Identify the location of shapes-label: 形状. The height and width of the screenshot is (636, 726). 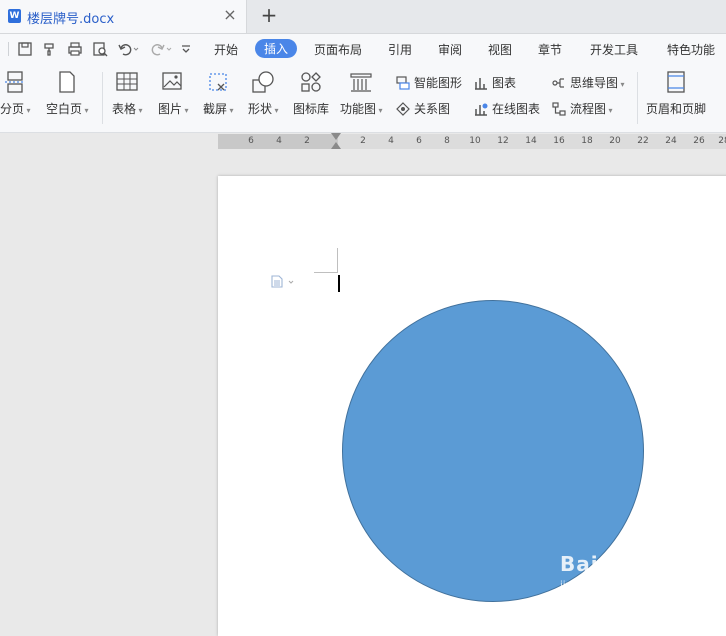
(263, 109).